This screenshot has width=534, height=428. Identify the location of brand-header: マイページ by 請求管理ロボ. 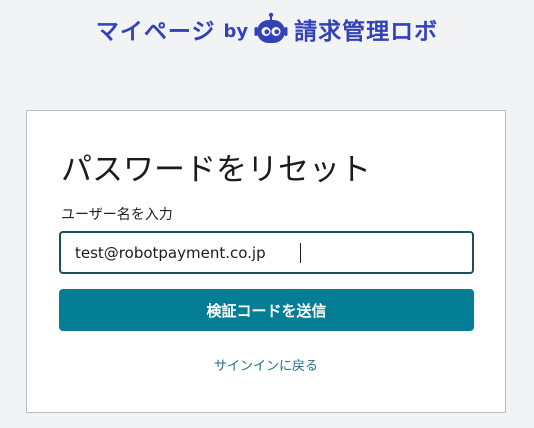
(267, 29).